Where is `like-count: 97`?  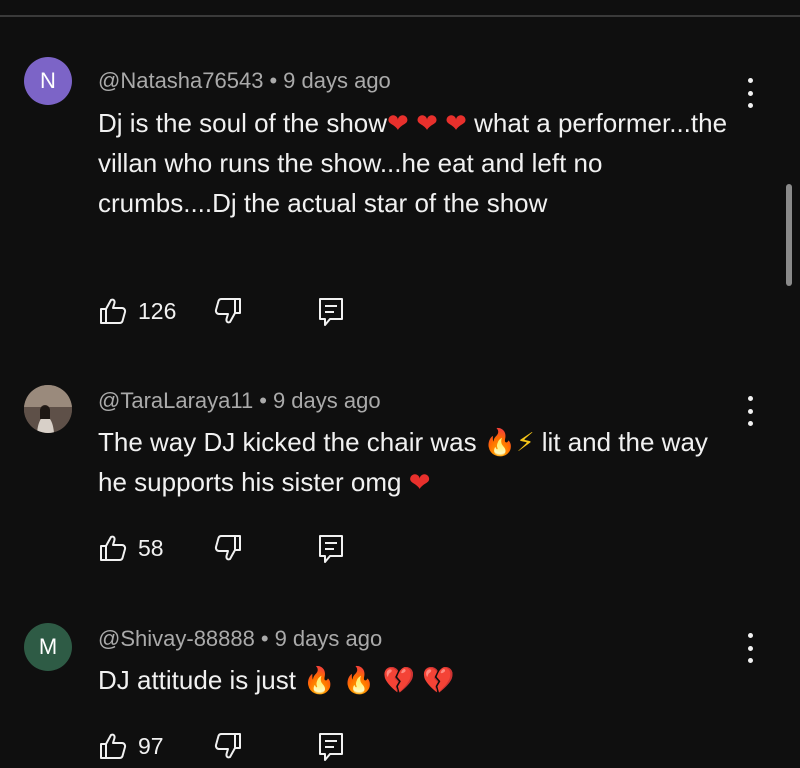 like-count: 97 is located at coordinates (151, 745).